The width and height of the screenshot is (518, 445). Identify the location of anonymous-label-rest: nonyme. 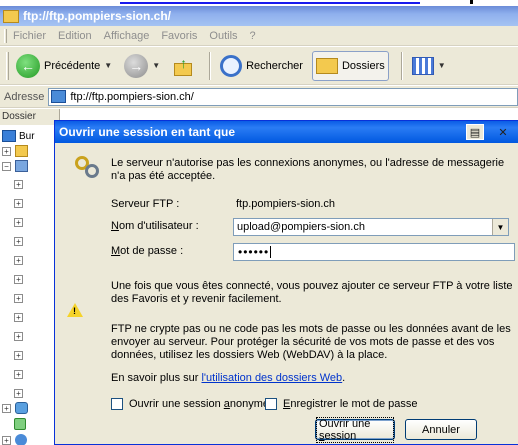
(249, 404).